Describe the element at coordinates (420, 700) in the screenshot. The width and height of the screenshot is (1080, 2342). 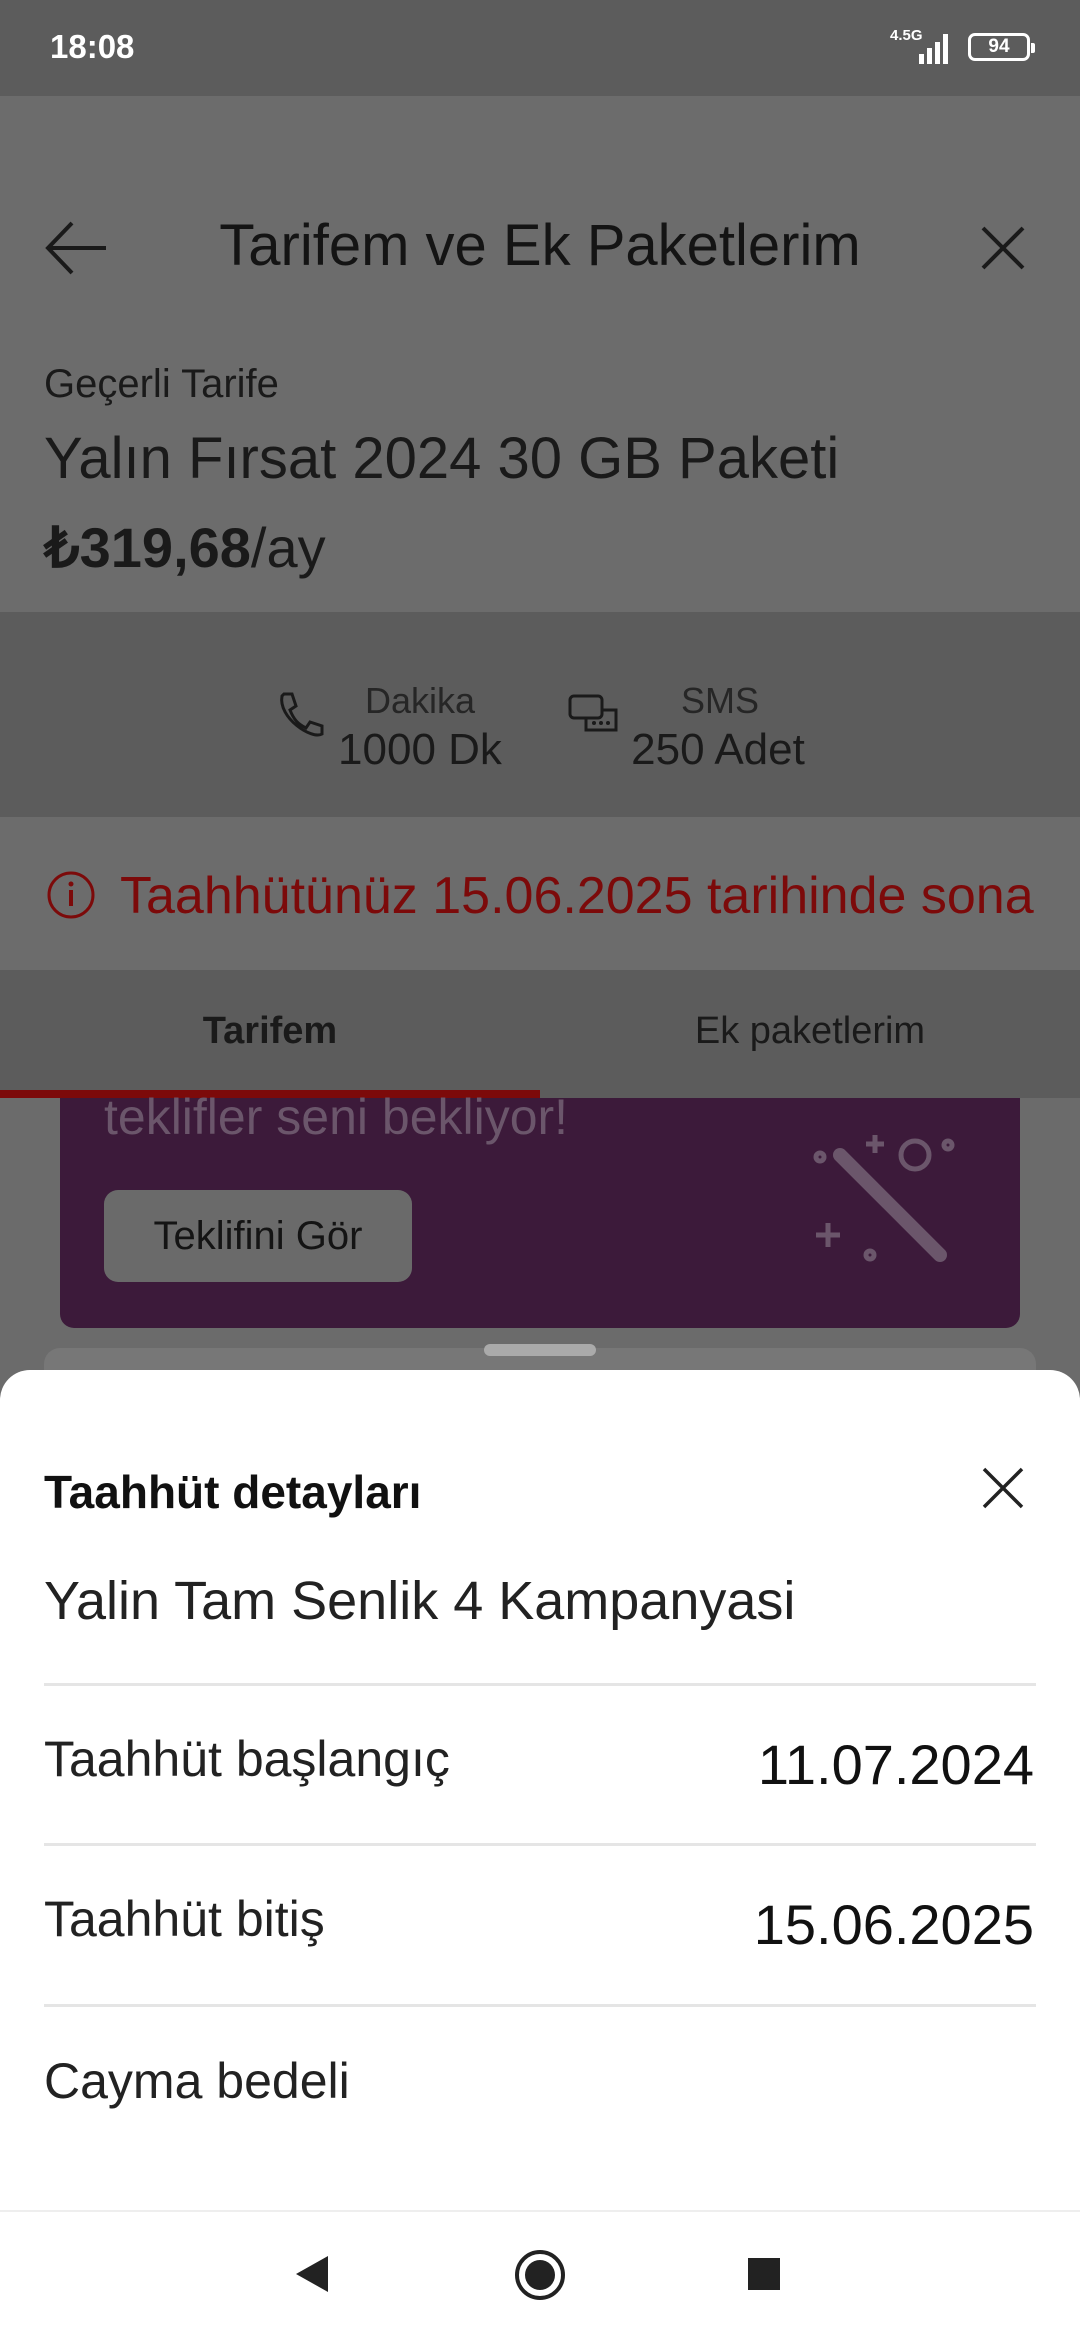
I see `minutes-label: Dakika` at that location.